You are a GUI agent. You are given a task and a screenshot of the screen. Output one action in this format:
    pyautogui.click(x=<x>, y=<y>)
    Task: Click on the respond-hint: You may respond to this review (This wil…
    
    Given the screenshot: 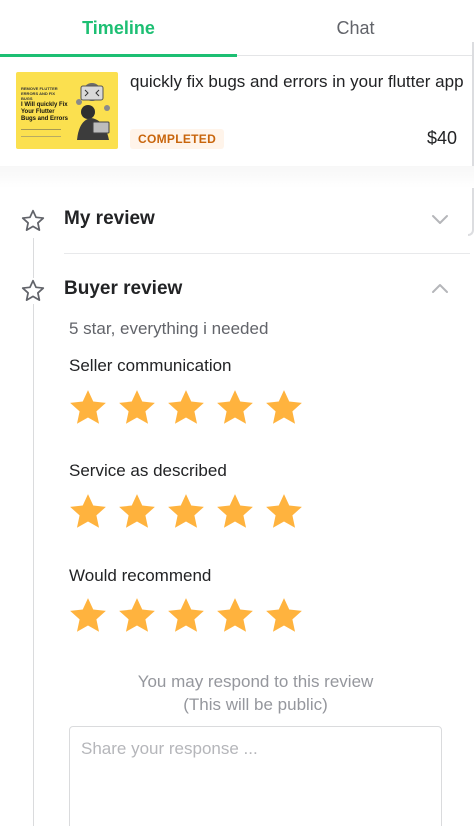 What is the action you would take?
    pyautogui.click(x=255, y=693)
    